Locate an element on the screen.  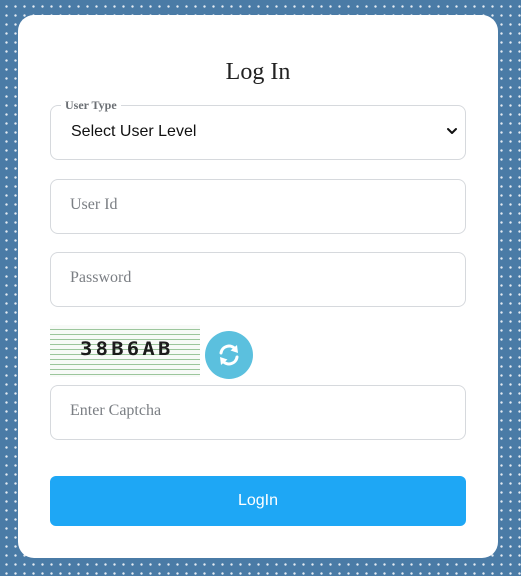
password-field: Password is located at coordinates (258, 279).